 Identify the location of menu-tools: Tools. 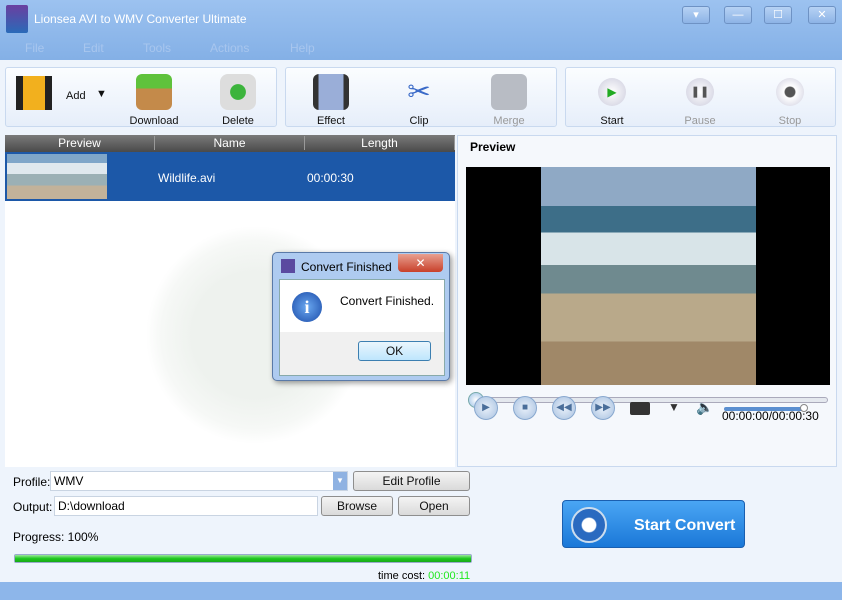
(157, 48).